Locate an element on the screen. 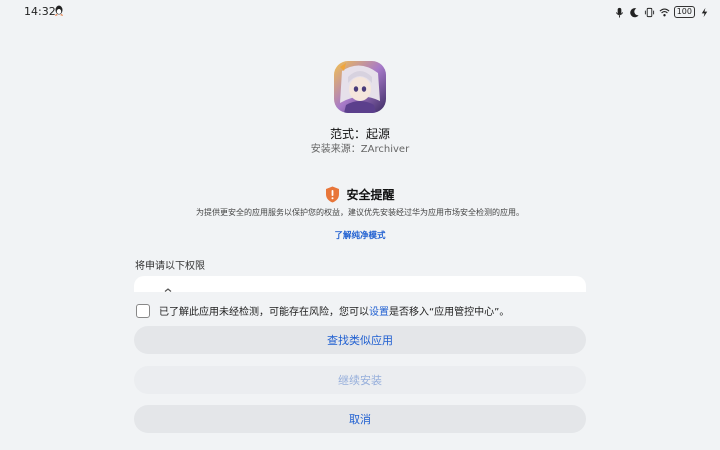 This screenshot has width=720, height=450. app-icon is located at coordinates (360, 87).